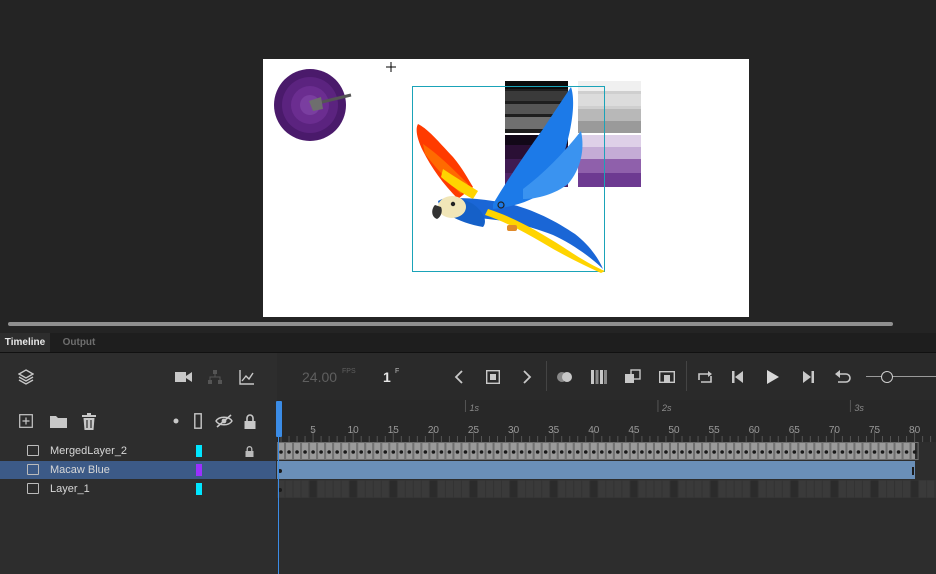  I want to click on ruler-frame-label: 55, so click(714, 430).